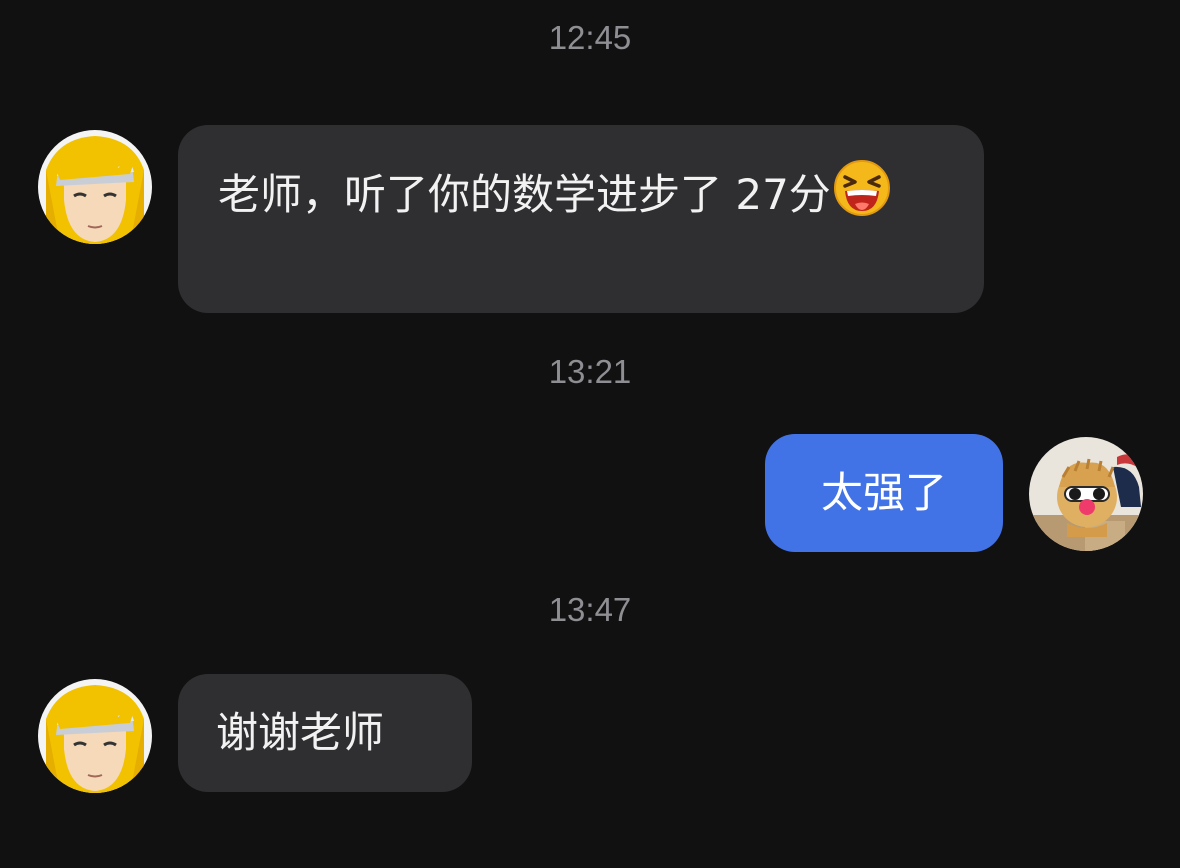 The image size is (1180, 868). I want to click on pink-toy-sunglasses-avatar-icon, so click(1086, 494).